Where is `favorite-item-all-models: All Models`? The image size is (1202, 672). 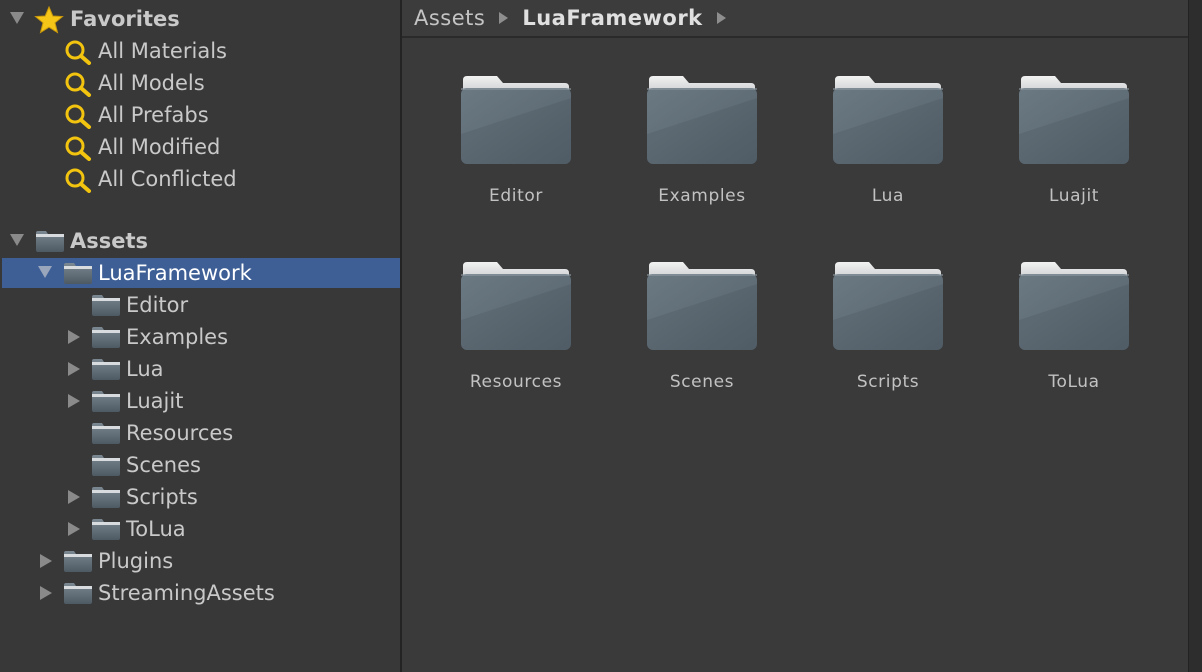 favorite-item-all-models: All Models is located at coordinates (200, 83).